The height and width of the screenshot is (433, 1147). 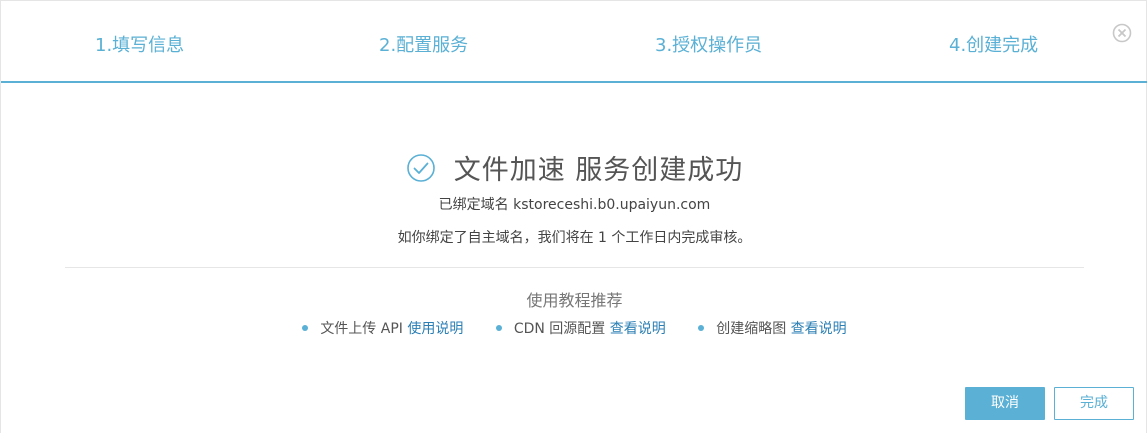 What do you see at coordinates (140, 45) in the screenshot?
I see `step-fill-info: 1.填写信息` at bounding box center [140, 45].